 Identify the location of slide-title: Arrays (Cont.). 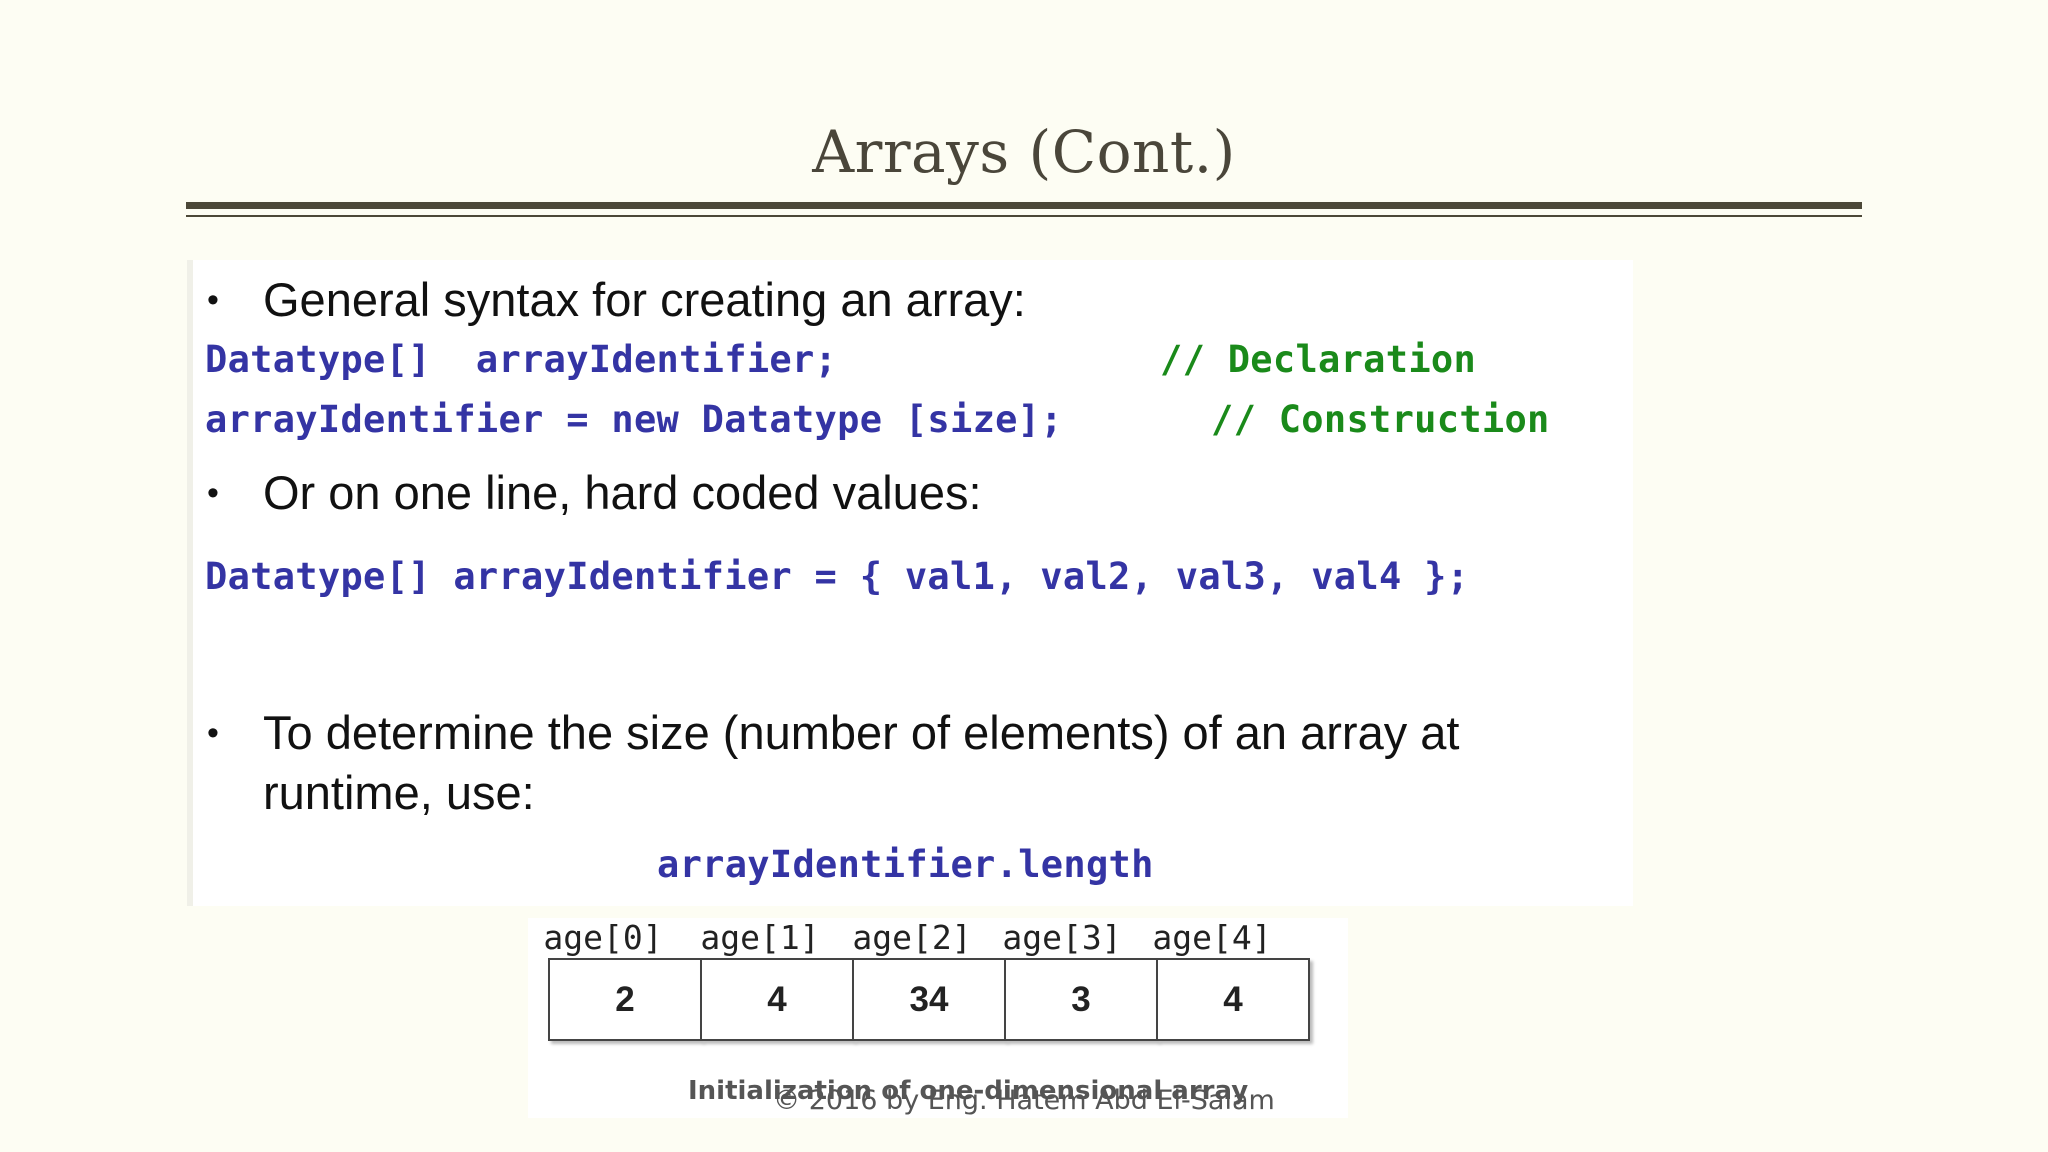
(1024, 152).